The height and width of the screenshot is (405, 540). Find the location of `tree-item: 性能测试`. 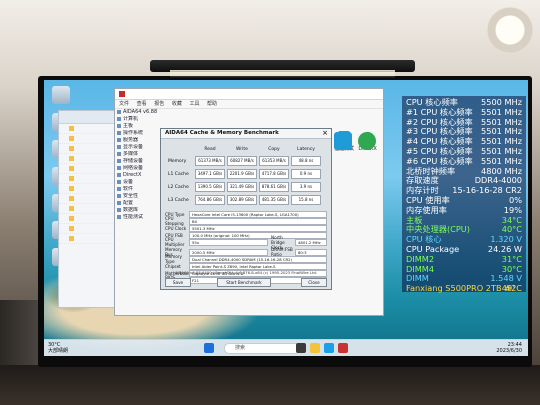

tree-item: 性能测试 is located at coordinates (139, 217).